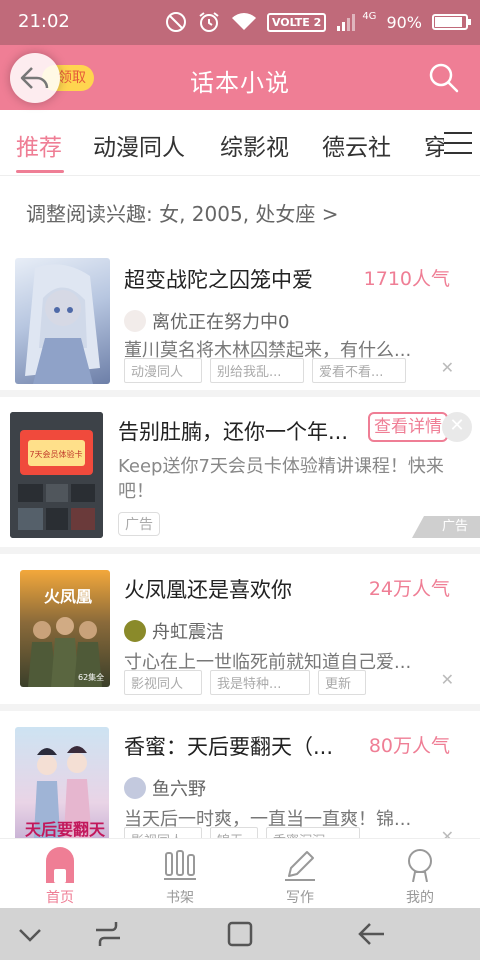  I want to click on wifi-icon, so click(243, 21).